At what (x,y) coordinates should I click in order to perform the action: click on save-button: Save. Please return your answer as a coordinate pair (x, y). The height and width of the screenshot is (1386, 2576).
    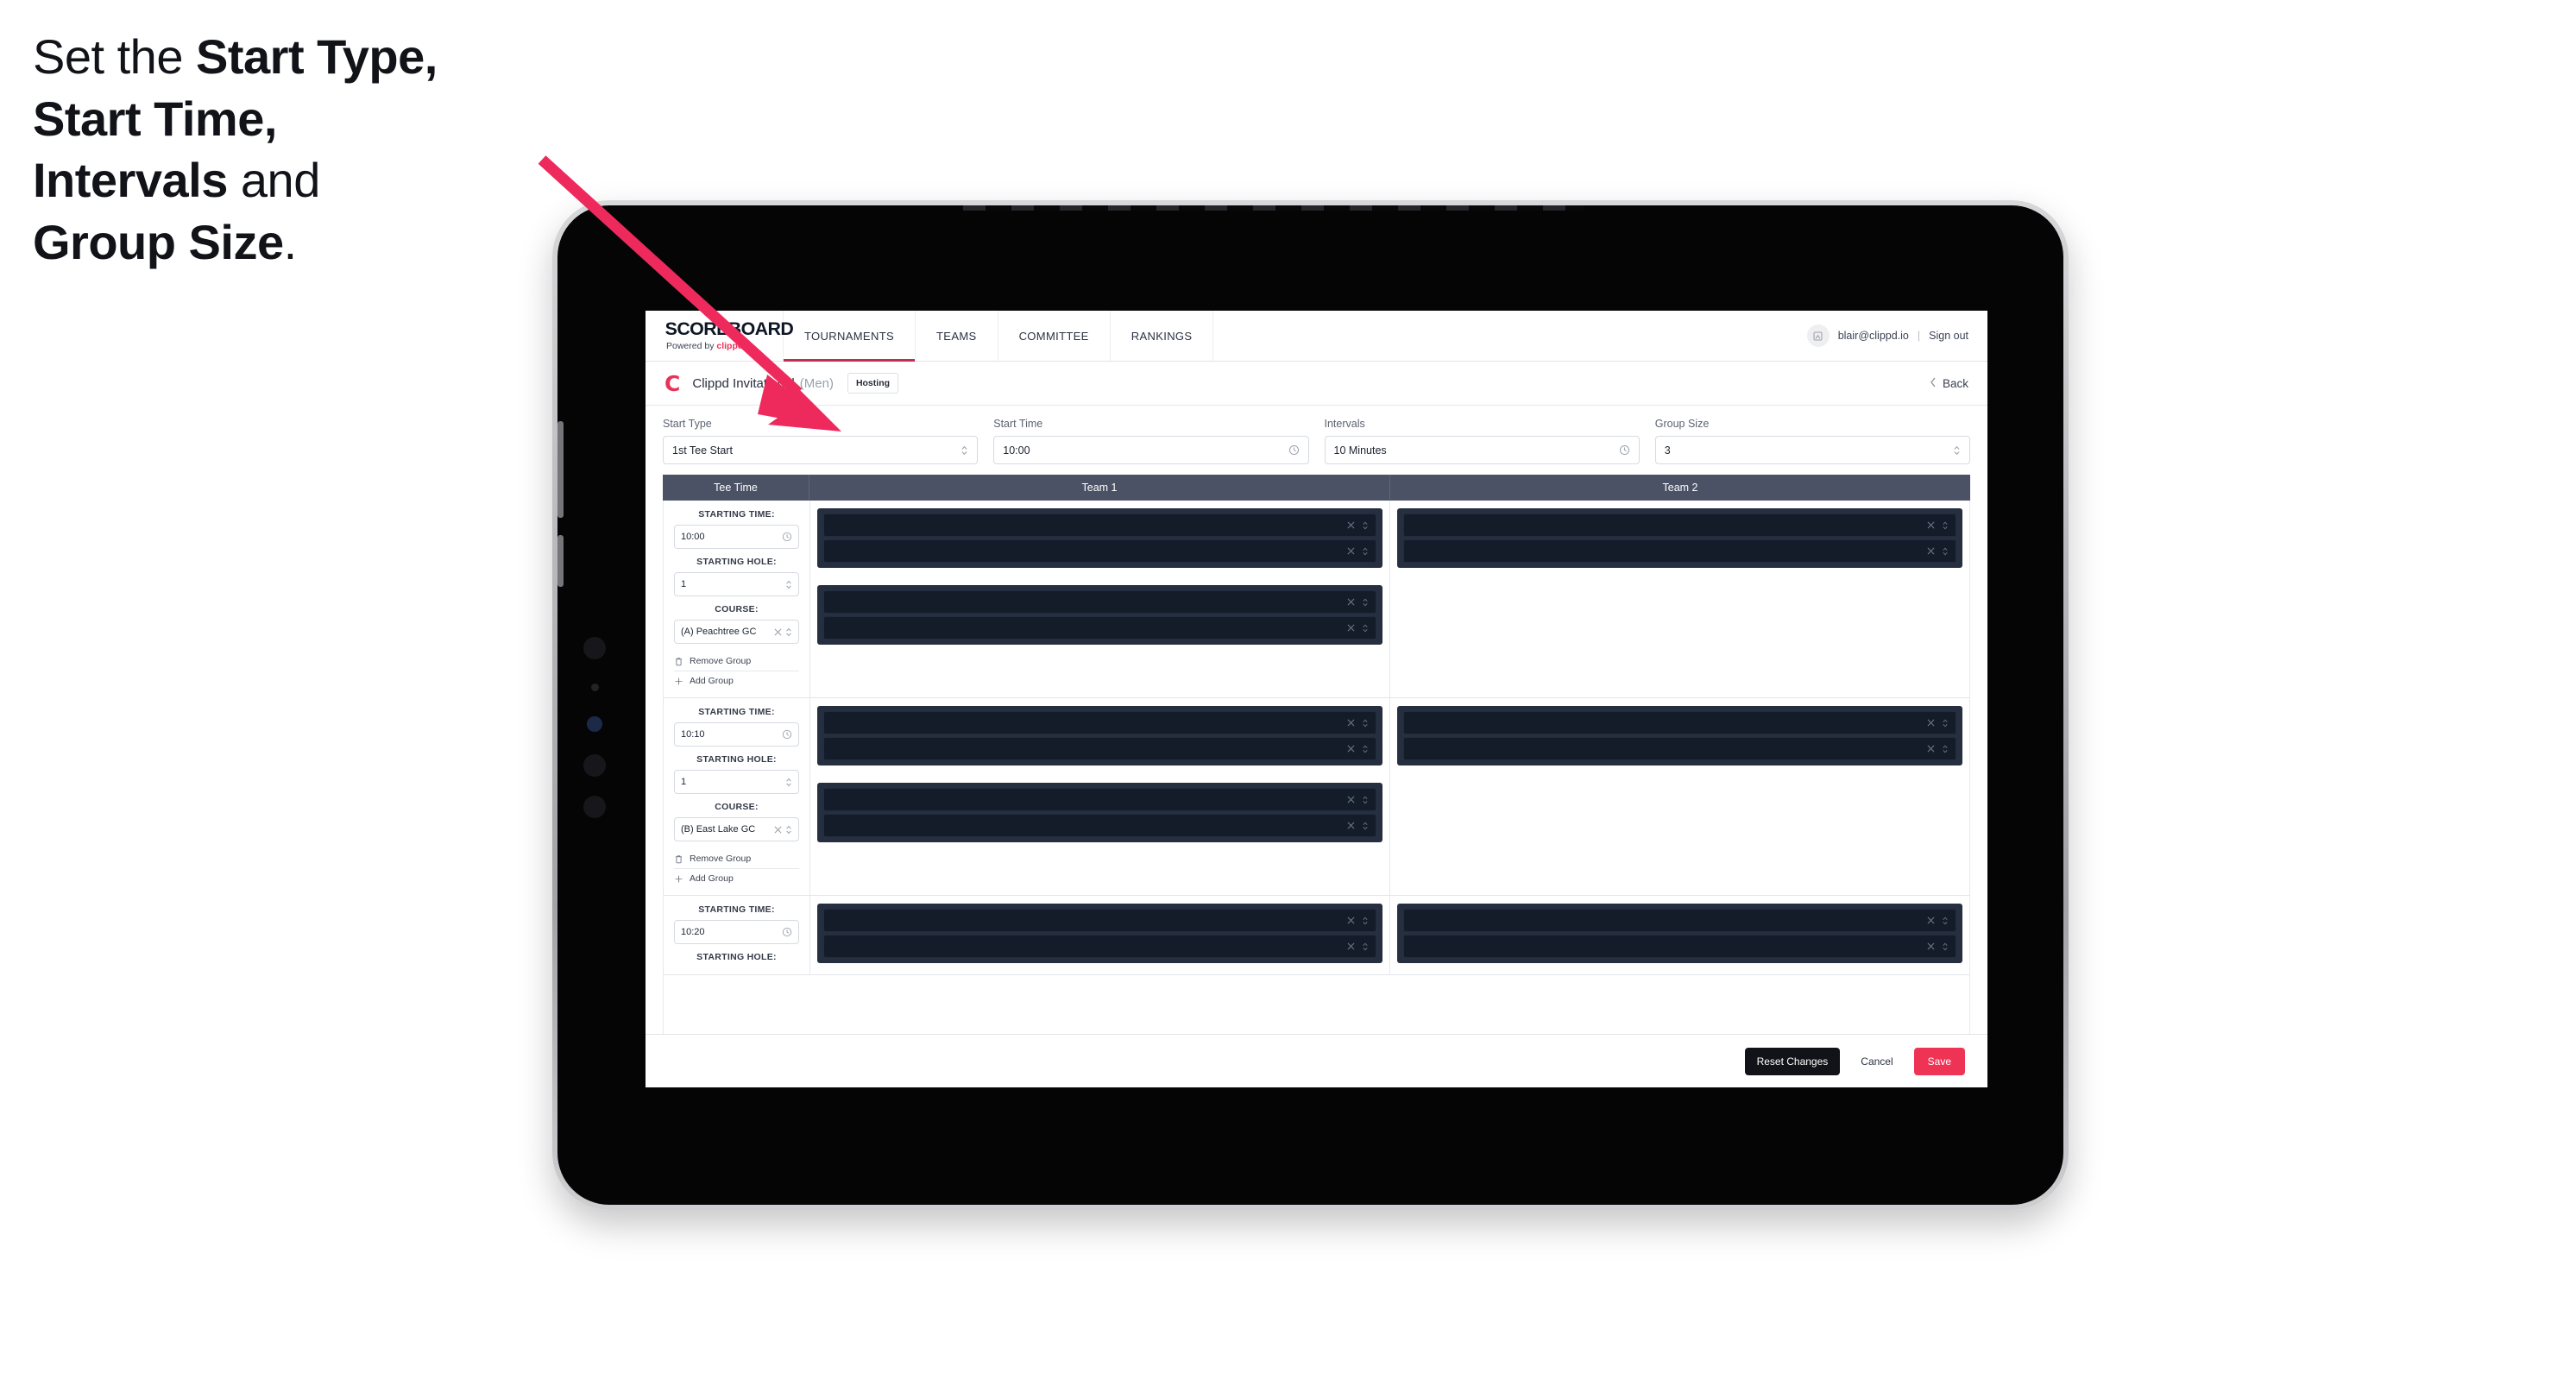
    Looking at the image, I should click on (1939, 1061).